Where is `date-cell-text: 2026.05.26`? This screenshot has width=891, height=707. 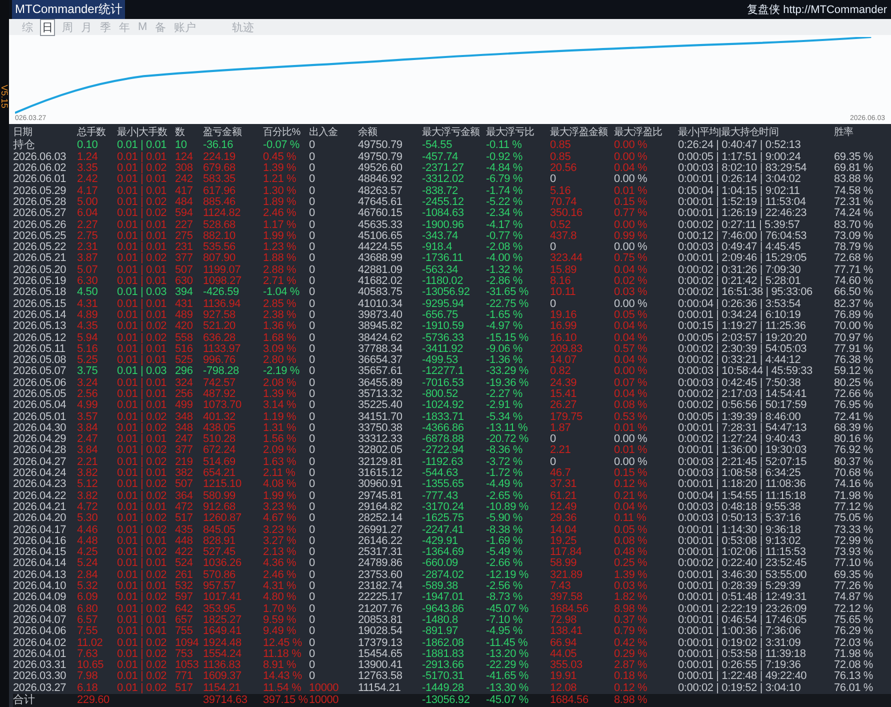
date-cell-text: 2026.05.26 is located at coordinates (40, 225).